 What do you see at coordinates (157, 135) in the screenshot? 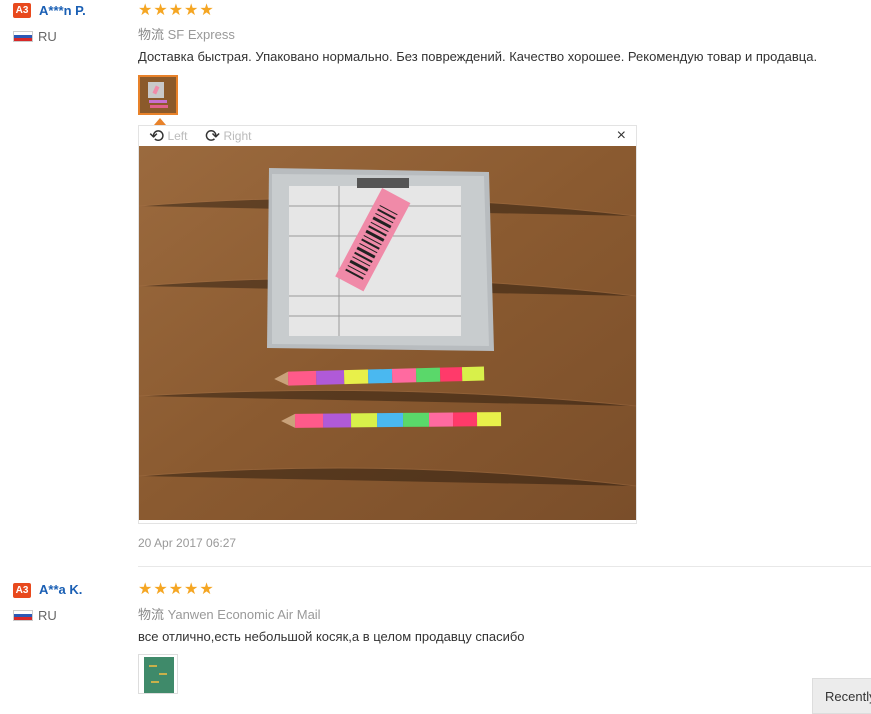
I see `rotate-left-icon: ⟲` at bounding box center [157, 135].